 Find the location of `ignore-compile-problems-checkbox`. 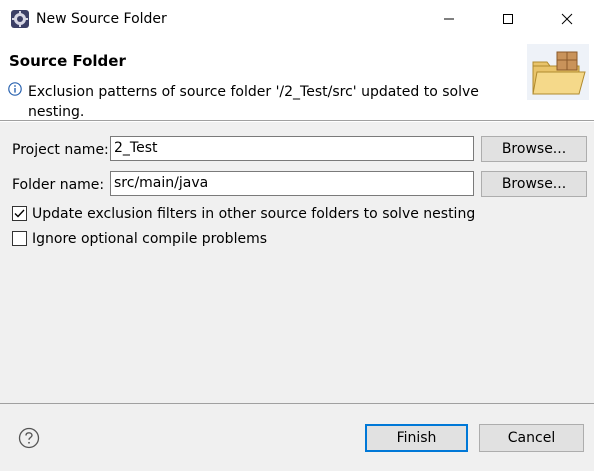

ignore-compile-problems-checkbox is located at coordinates (19, 238).